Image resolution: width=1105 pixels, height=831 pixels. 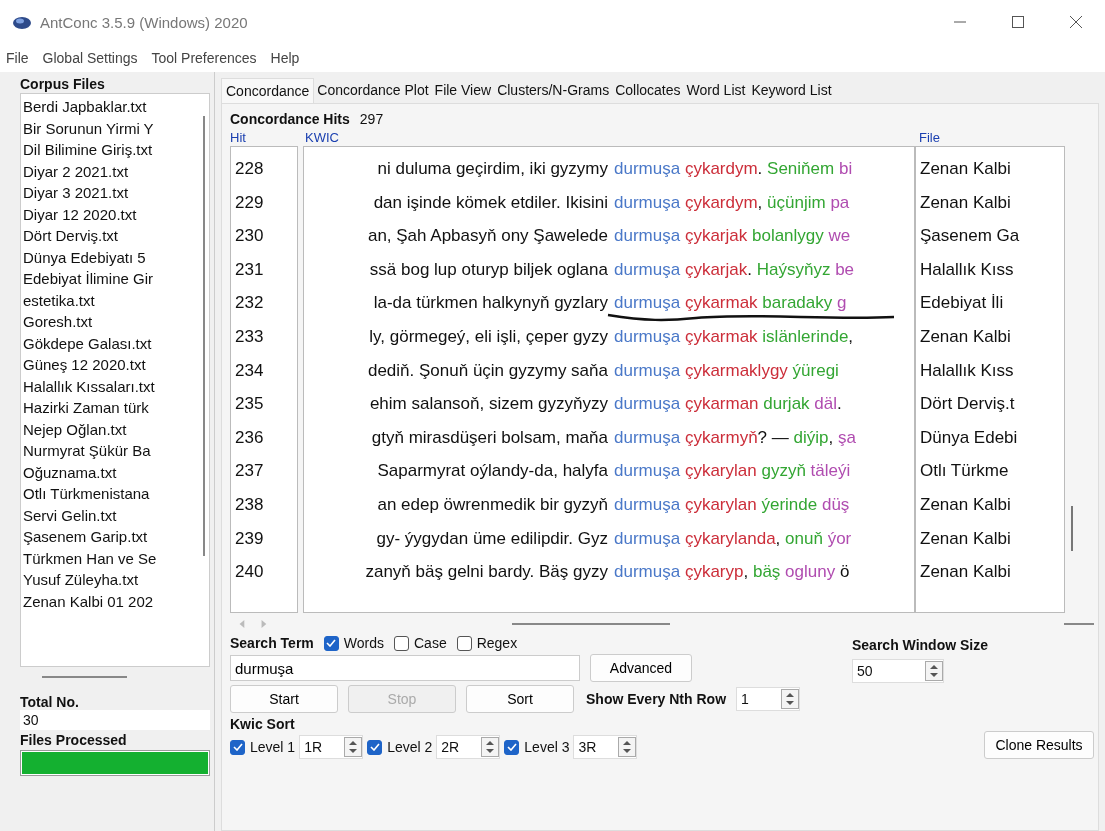 What do you see at coordinates (1018, 22) in the screenshot?
I see `maximize-icon` at bounding box center [1018, 22].